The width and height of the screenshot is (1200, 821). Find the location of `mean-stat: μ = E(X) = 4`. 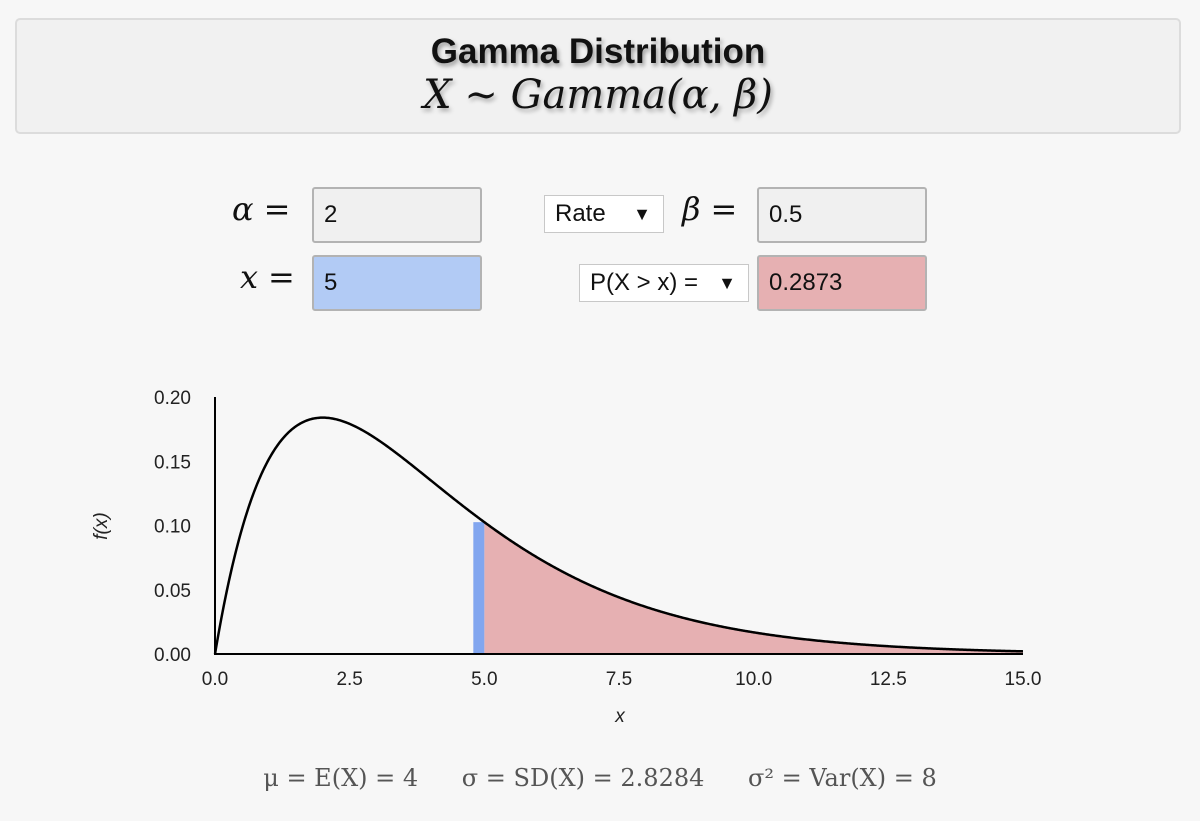

mean-stat: μ = E(X) = 4 is located at coordinates (341, 778).